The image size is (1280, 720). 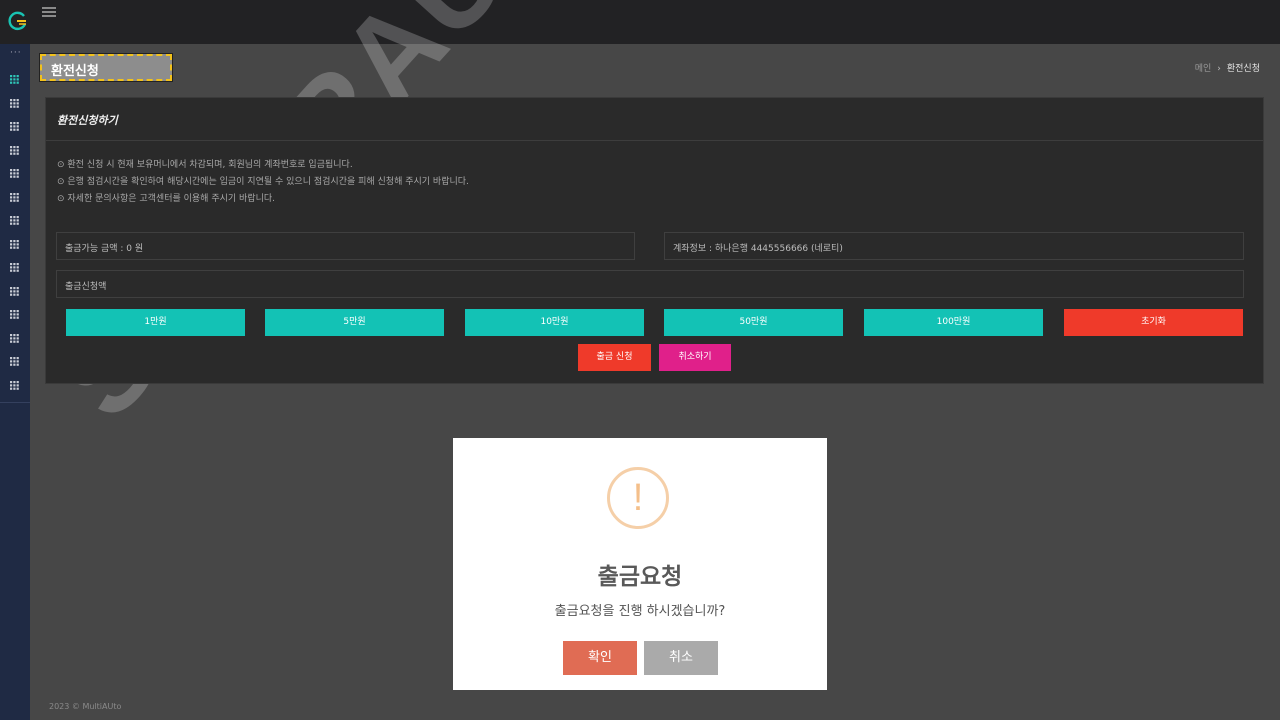 I want to click on amount-10k-button: 1만원, so click(x=155, y=322).